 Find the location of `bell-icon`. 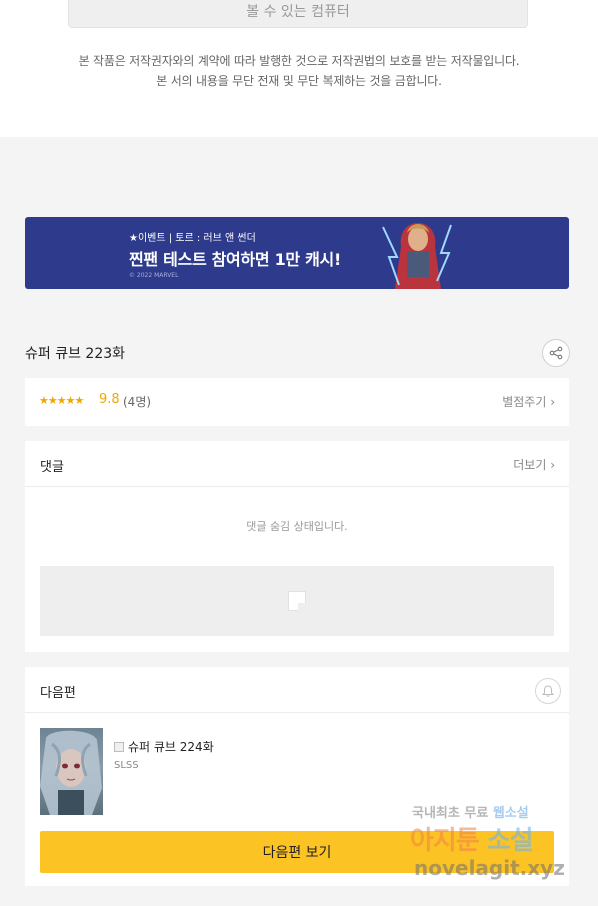

bell-icon is located at coordinates (548, 691).